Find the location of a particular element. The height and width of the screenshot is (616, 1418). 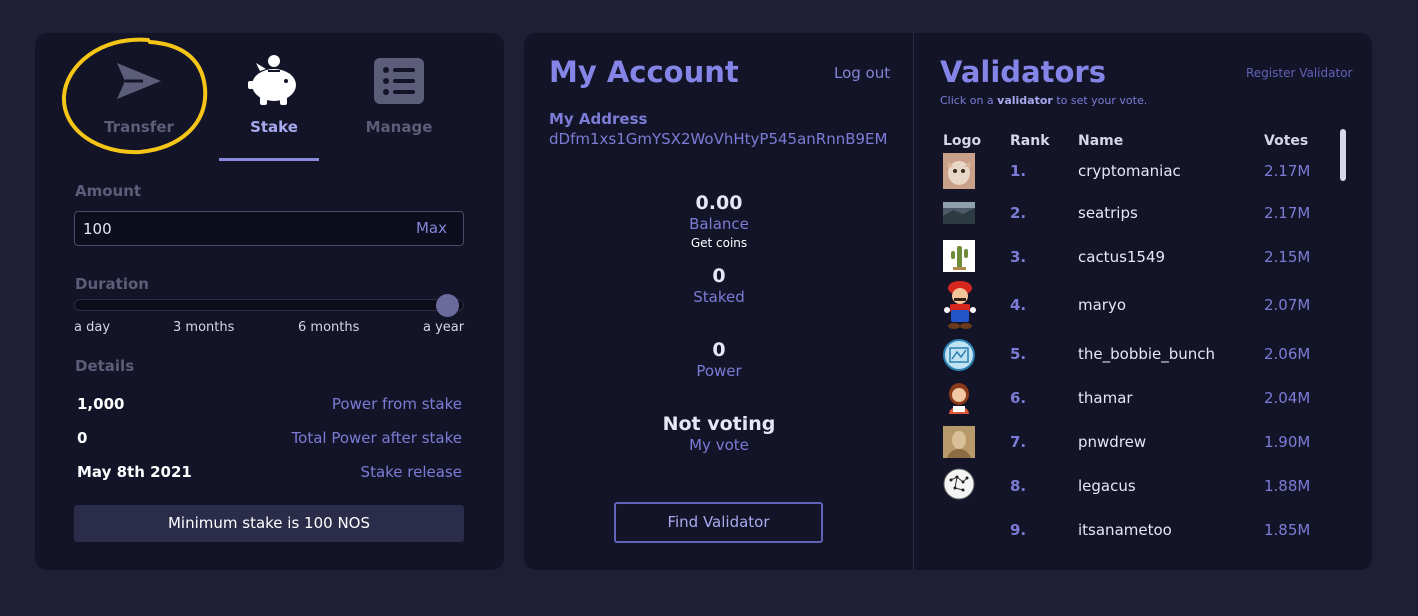

address-value: dDfm1xs1GmYSX2WoVhHtyP545anRnnB9EM is located at coordinates (718, 139).